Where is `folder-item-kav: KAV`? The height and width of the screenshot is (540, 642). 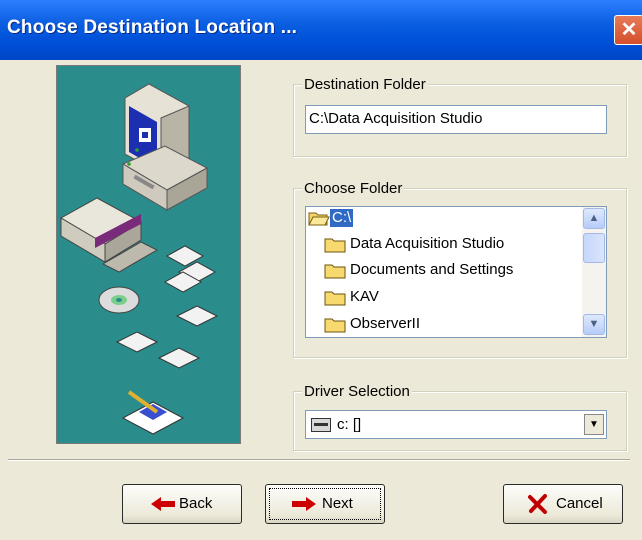 folder-item-kav: KAV is located at coordinates (443, 297).